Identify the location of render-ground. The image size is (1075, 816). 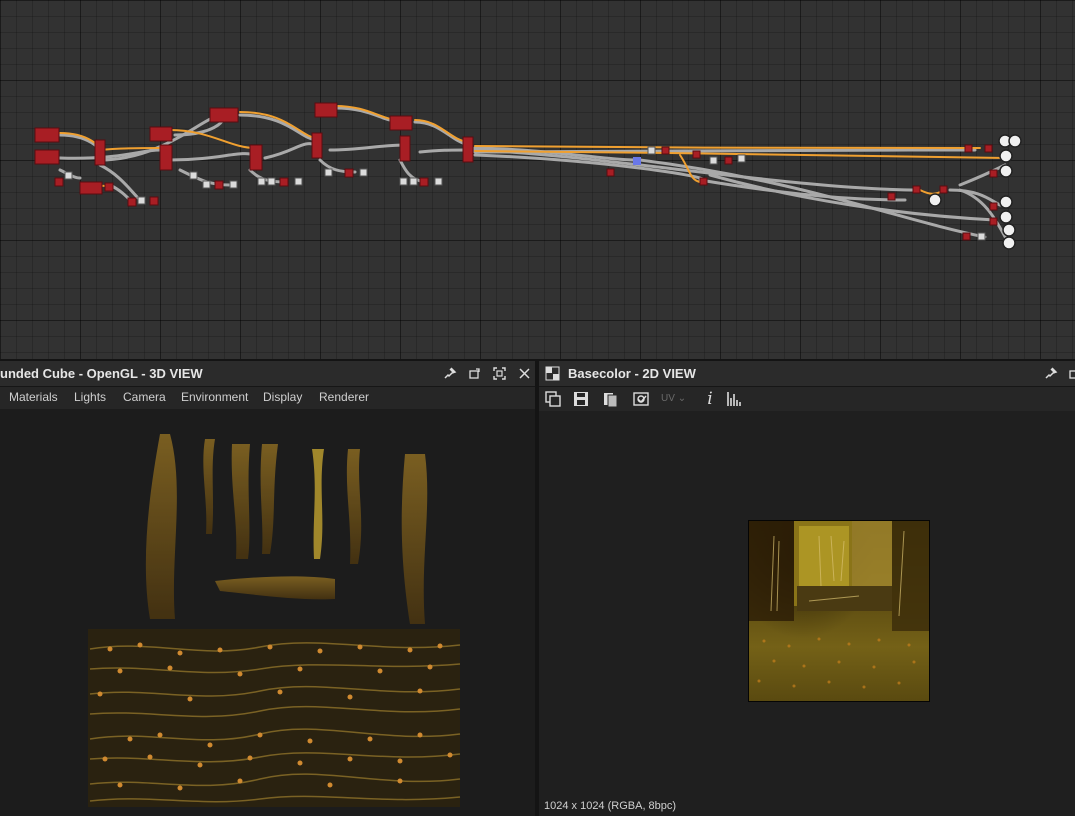
(274, 718).